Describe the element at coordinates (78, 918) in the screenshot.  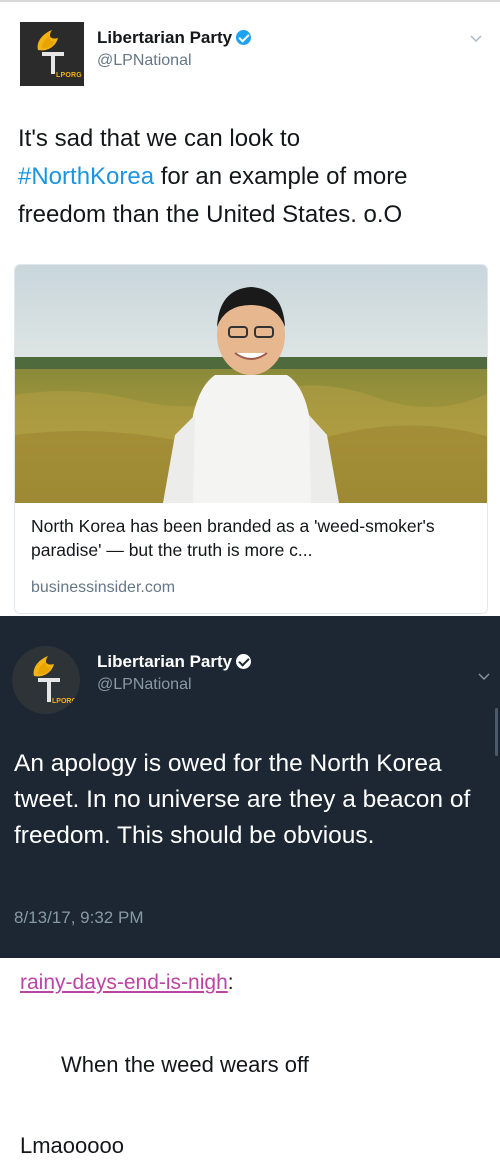
I see `tweet-timestamp: 8/13/17, 9:32 PM` at that location.